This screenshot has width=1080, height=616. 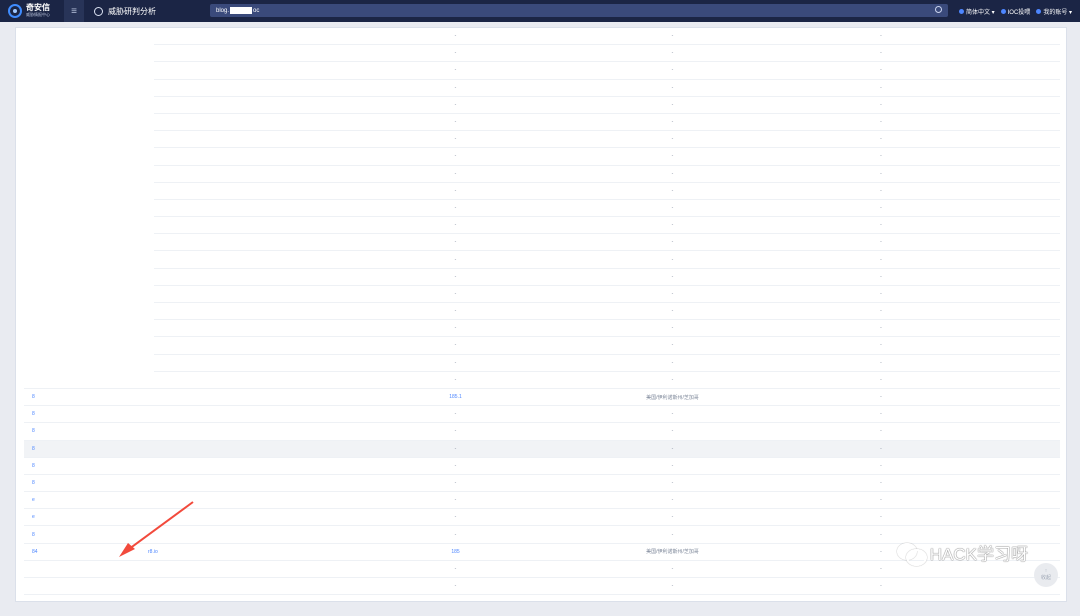 I want to click on scroll-to-top-button: ↑ 收起, so click(x=1046, y=575).